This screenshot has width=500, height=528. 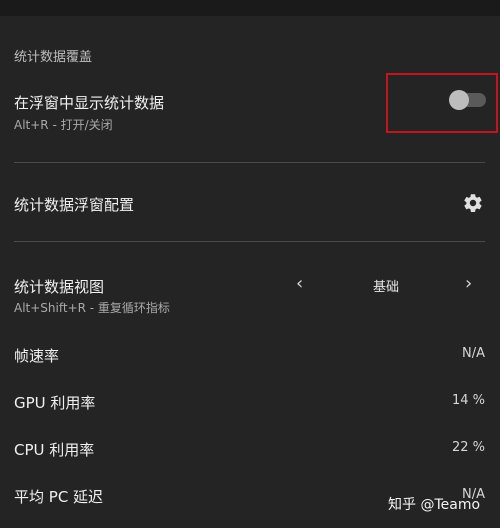 I want to click on chevron-right-icon: ›, so click(x=468, y=284).